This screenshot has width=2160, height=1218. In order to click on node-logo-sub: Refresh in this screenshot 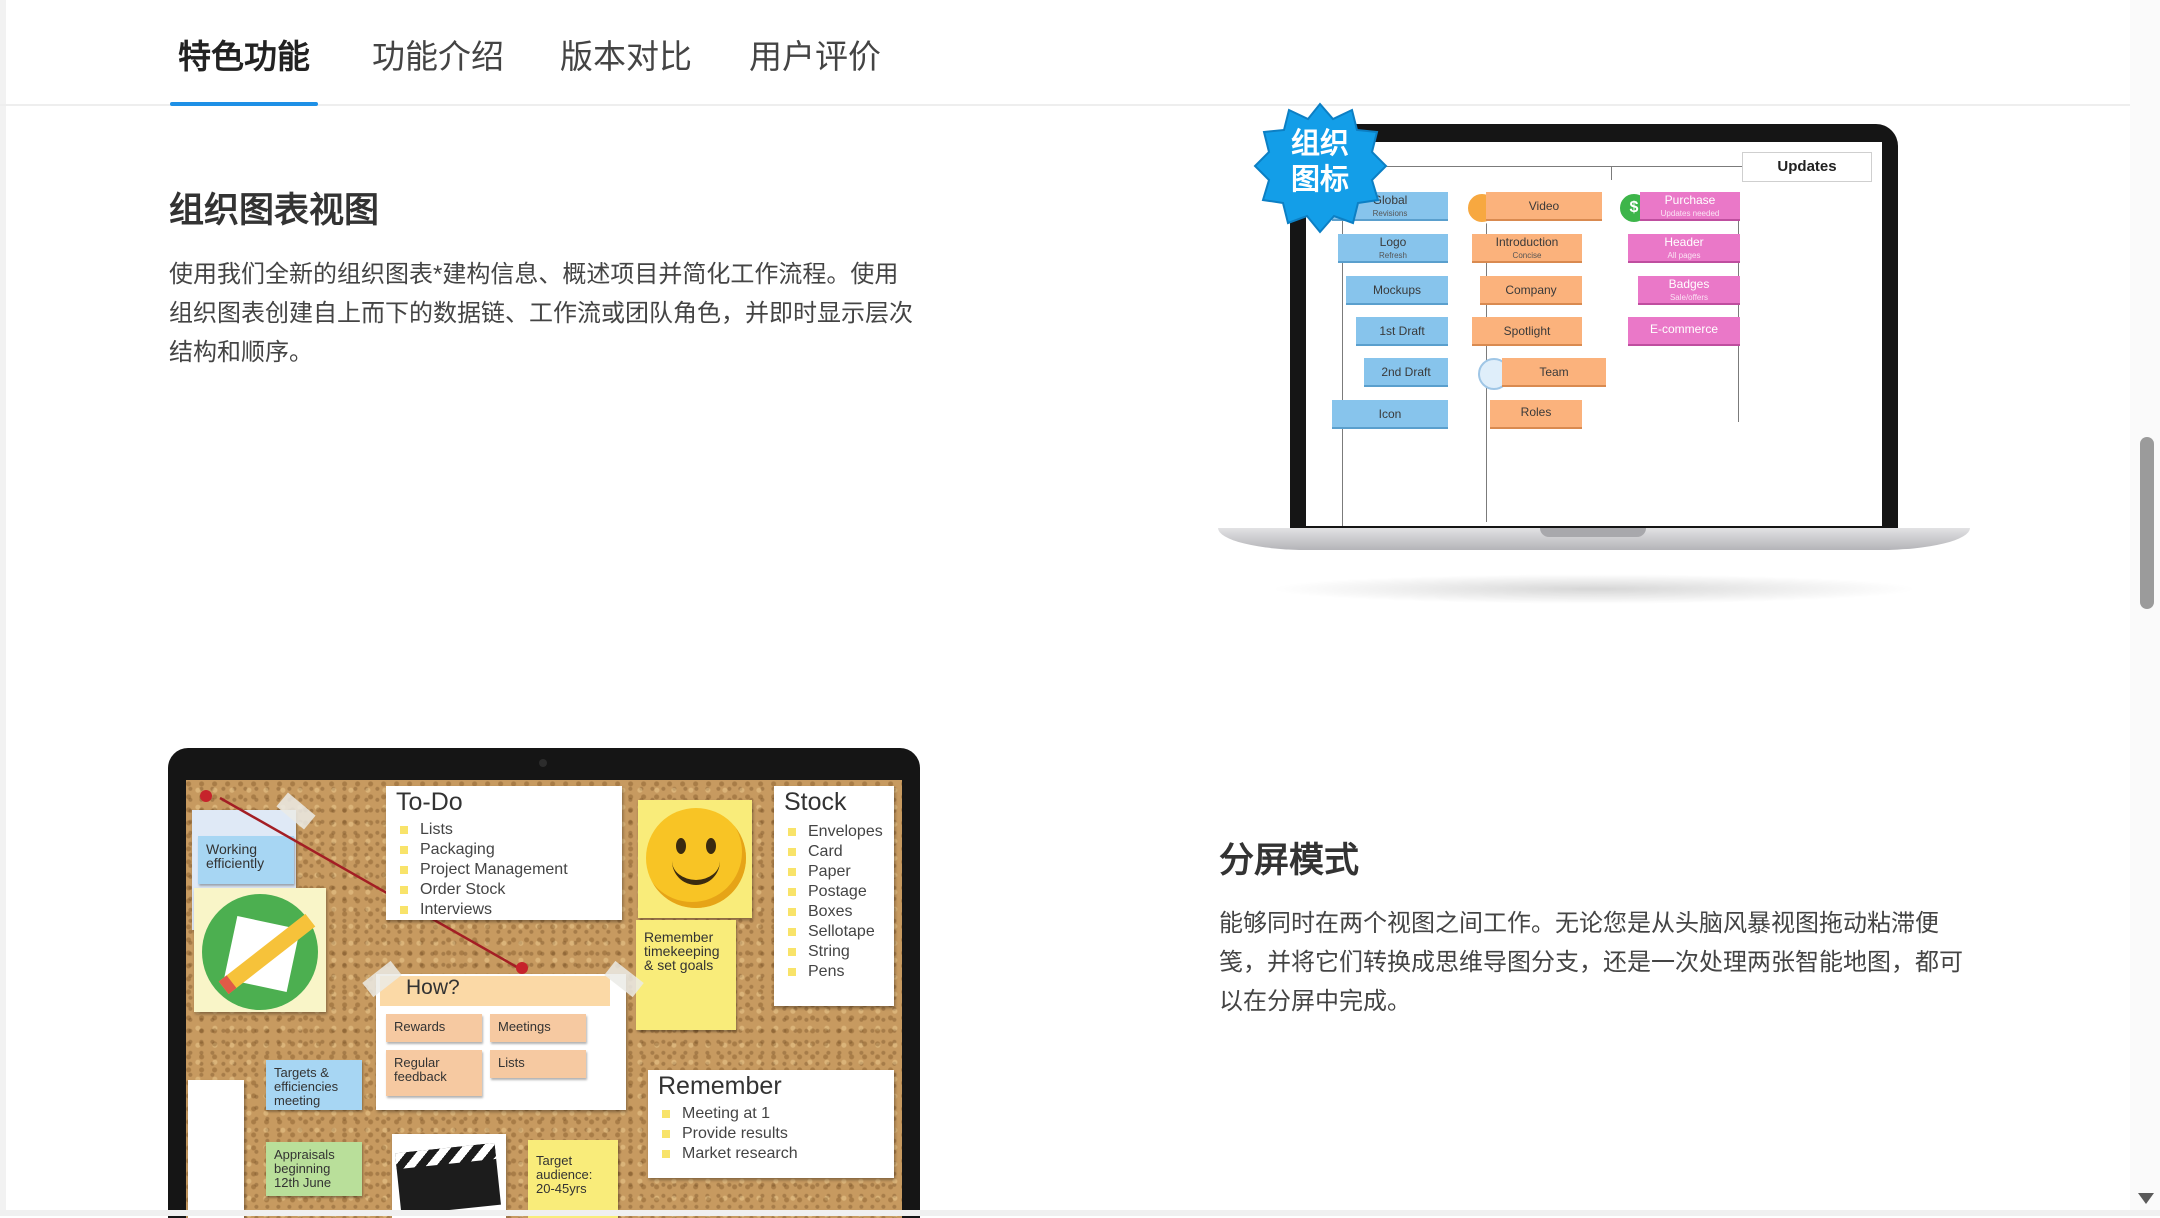, I will do `click(1392, 255)`.